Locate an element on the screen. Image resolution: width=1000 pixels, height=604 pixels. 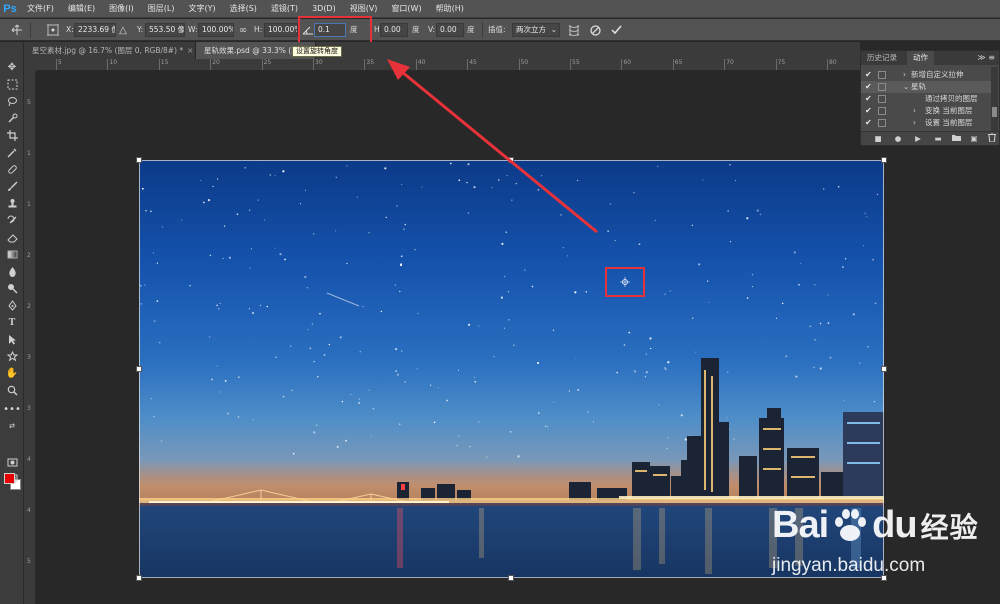
move-tool-preset-icon is located at coordinates (17, 30).